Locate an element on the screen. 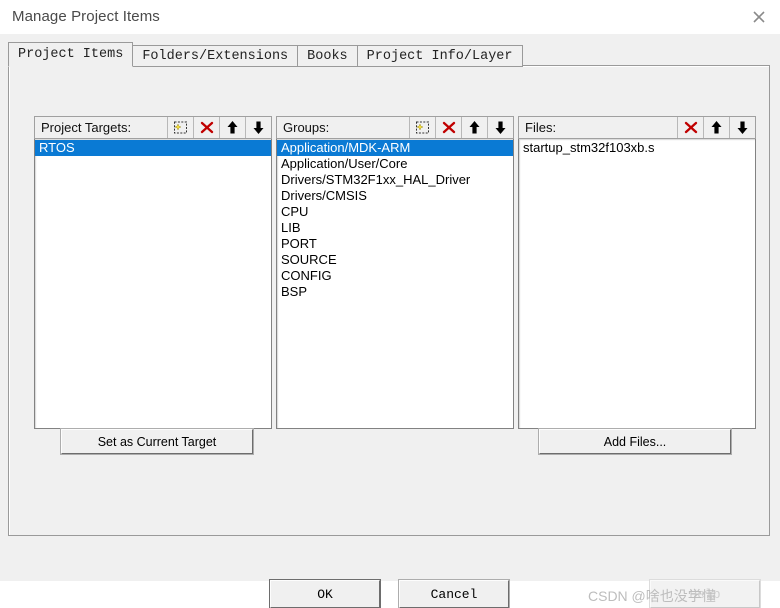 Image resolution: width=780 pixels, height=608 pixels. list-item: CONFIG is located at coordinates (395, 276).